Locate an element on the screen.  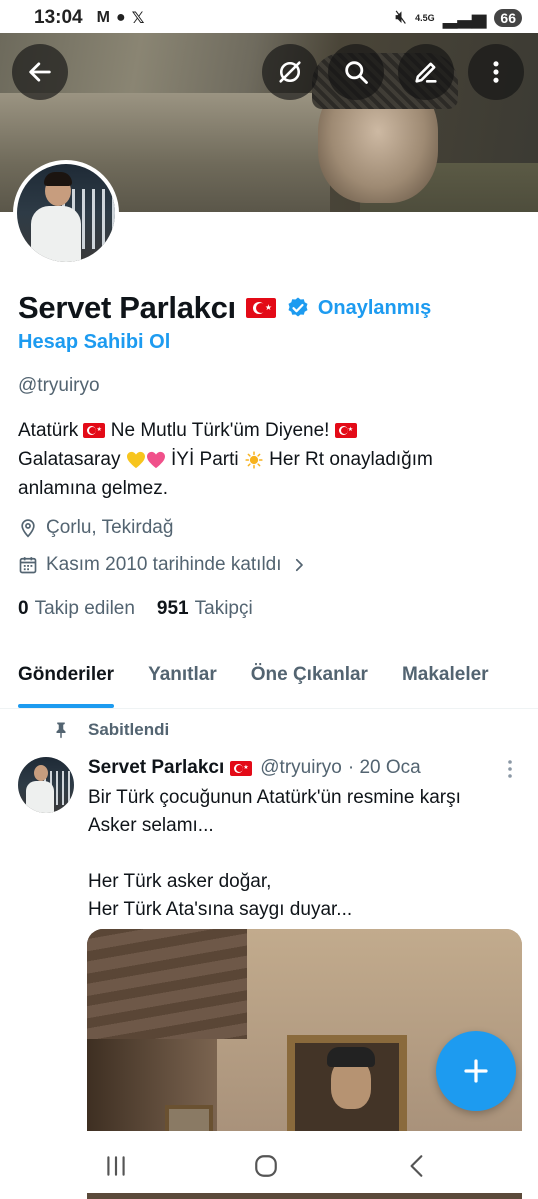
pin-icon is located at coordinates (61, 730).